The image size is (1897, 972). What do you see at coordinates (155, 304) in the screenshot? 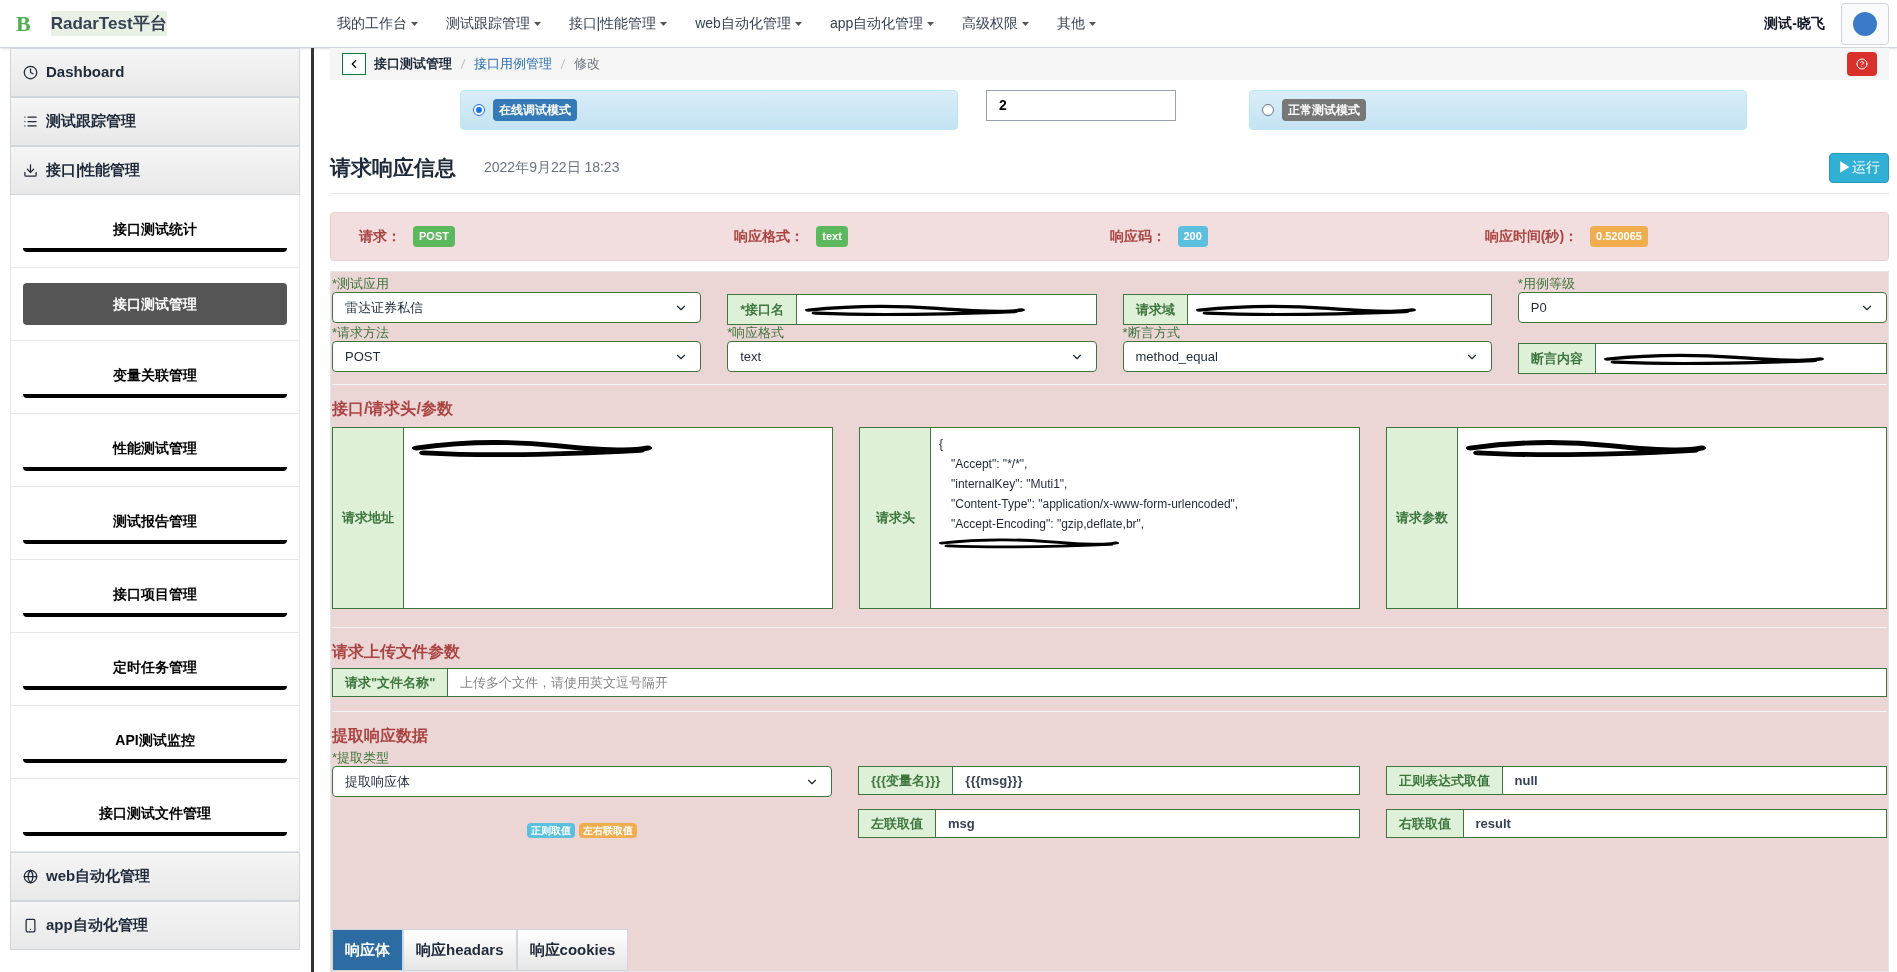
I see `sidebar-item: 接口测试管理` at bounding box center [155, 304].